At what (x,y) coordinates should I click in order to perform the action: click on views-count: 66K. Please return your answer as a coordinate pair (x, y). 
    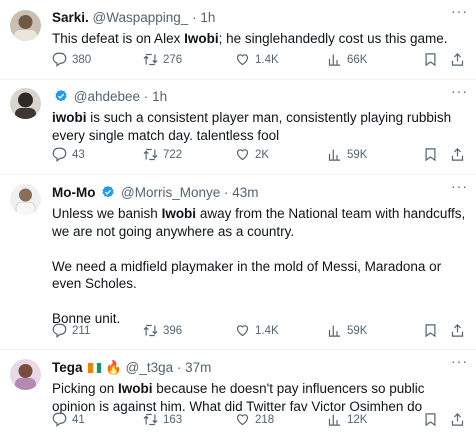
    Looking at the image, I should click on (357, 59).